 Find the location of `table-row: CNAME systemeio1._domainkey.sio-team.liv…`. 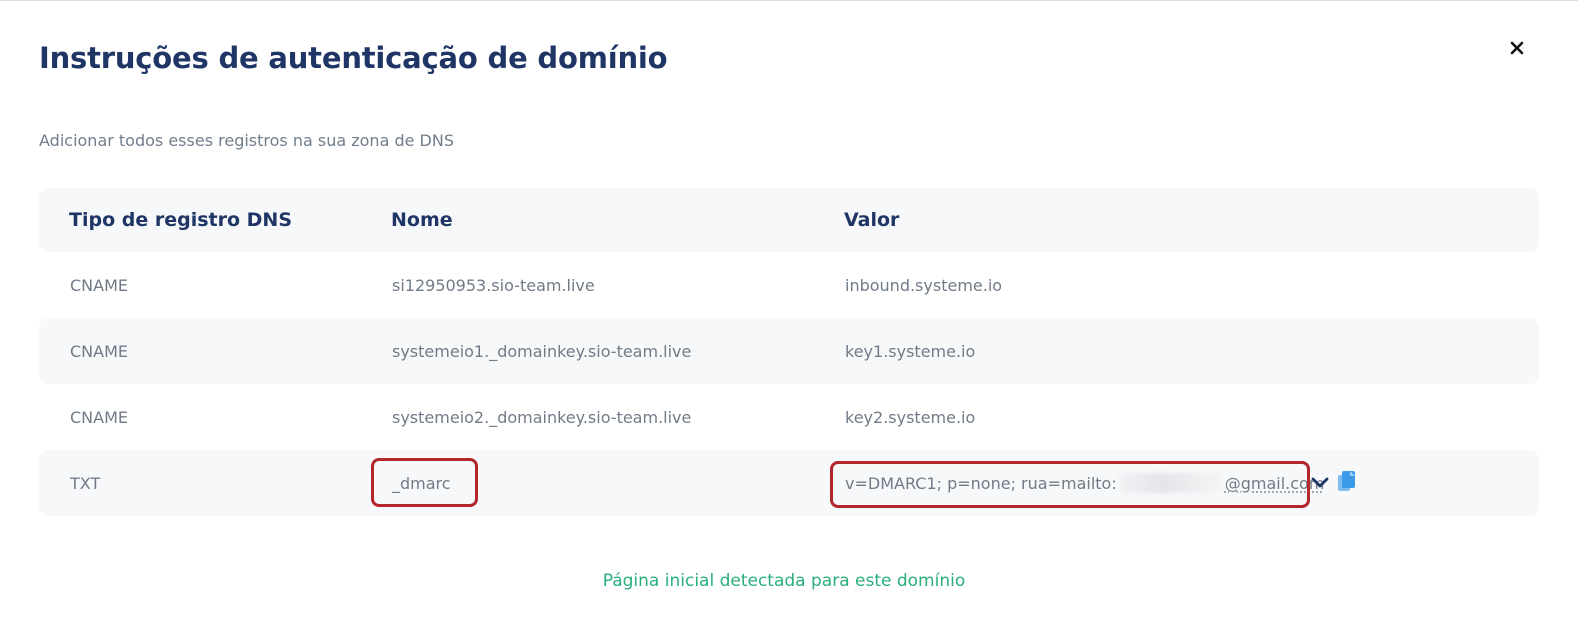

table-row: CNAME systemeio1._domainkey.sio-team.liv… is located at coordinates (789, 351).